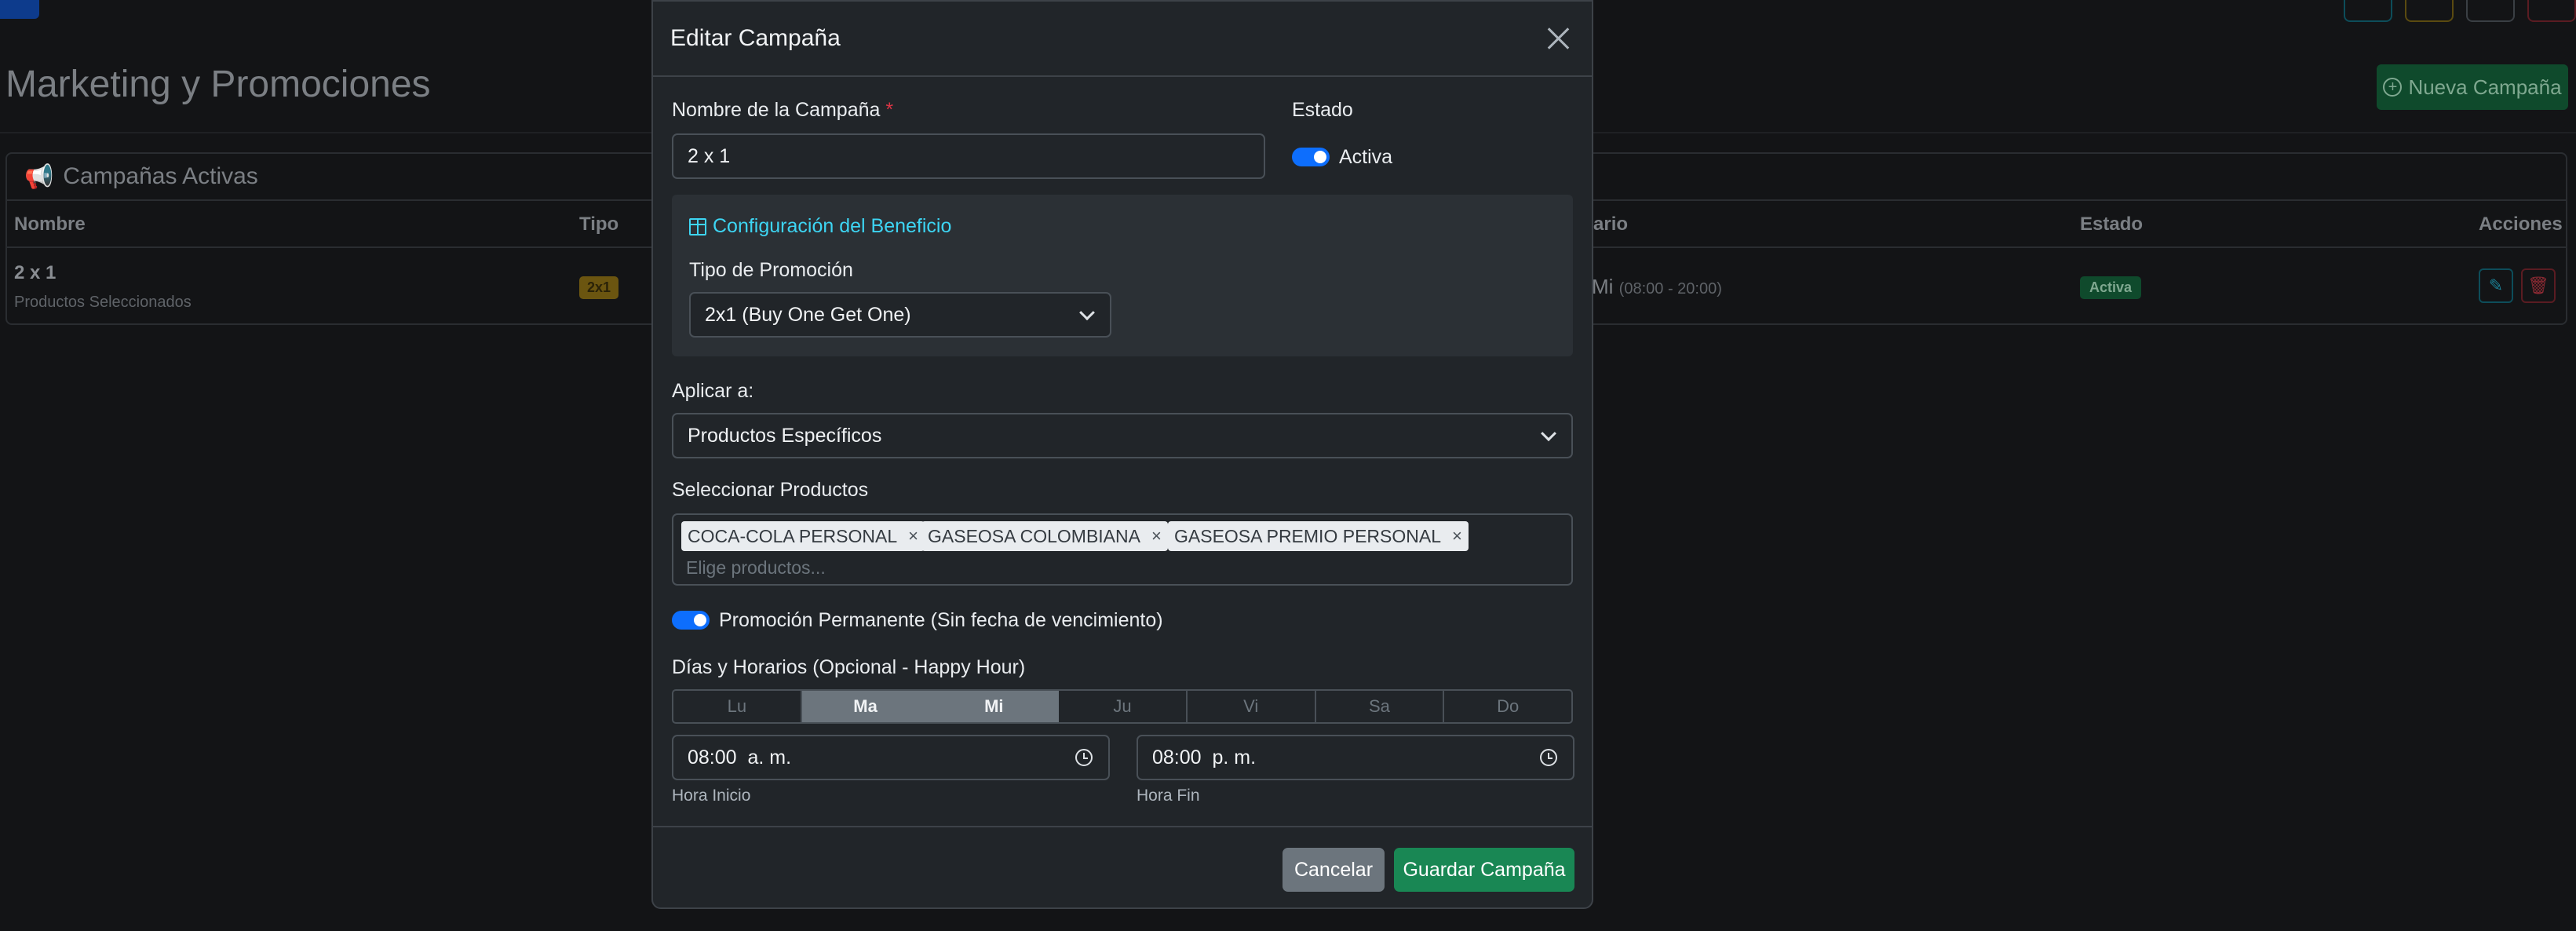 The height and width of the screenshot is (931, 2576). I want to click on gear-icon, so click(2490, 11).